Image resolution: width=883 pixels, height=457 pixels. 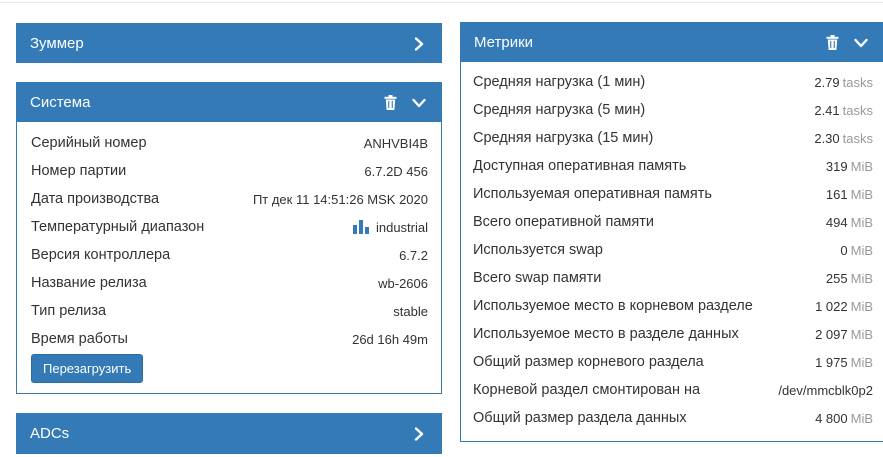 I want to click on metric-label: Общий размер раздела данных, so click(x=580, y=418).